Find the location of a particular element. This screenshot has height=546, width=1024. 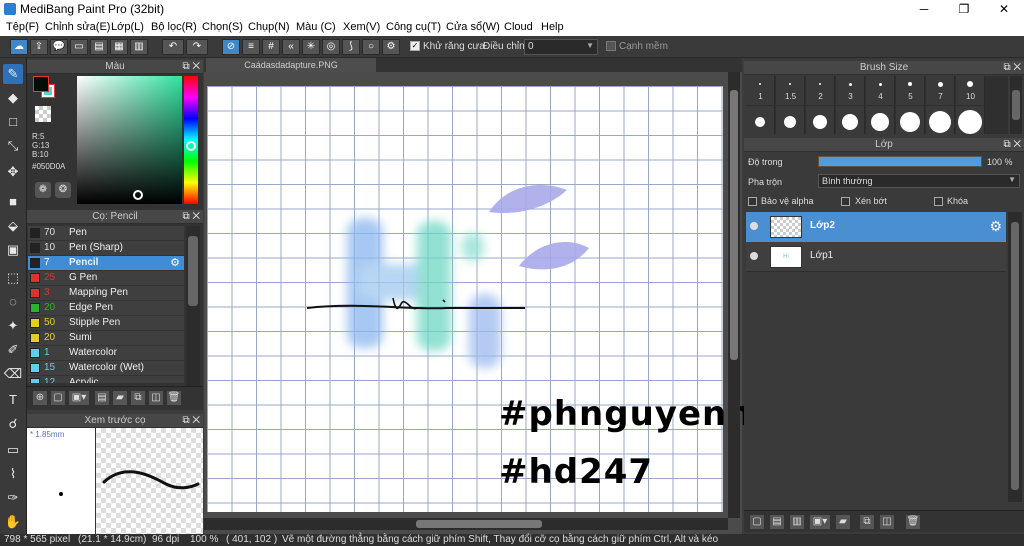

select-tool-icon: ⬚ is located at coordinates (13, 278).